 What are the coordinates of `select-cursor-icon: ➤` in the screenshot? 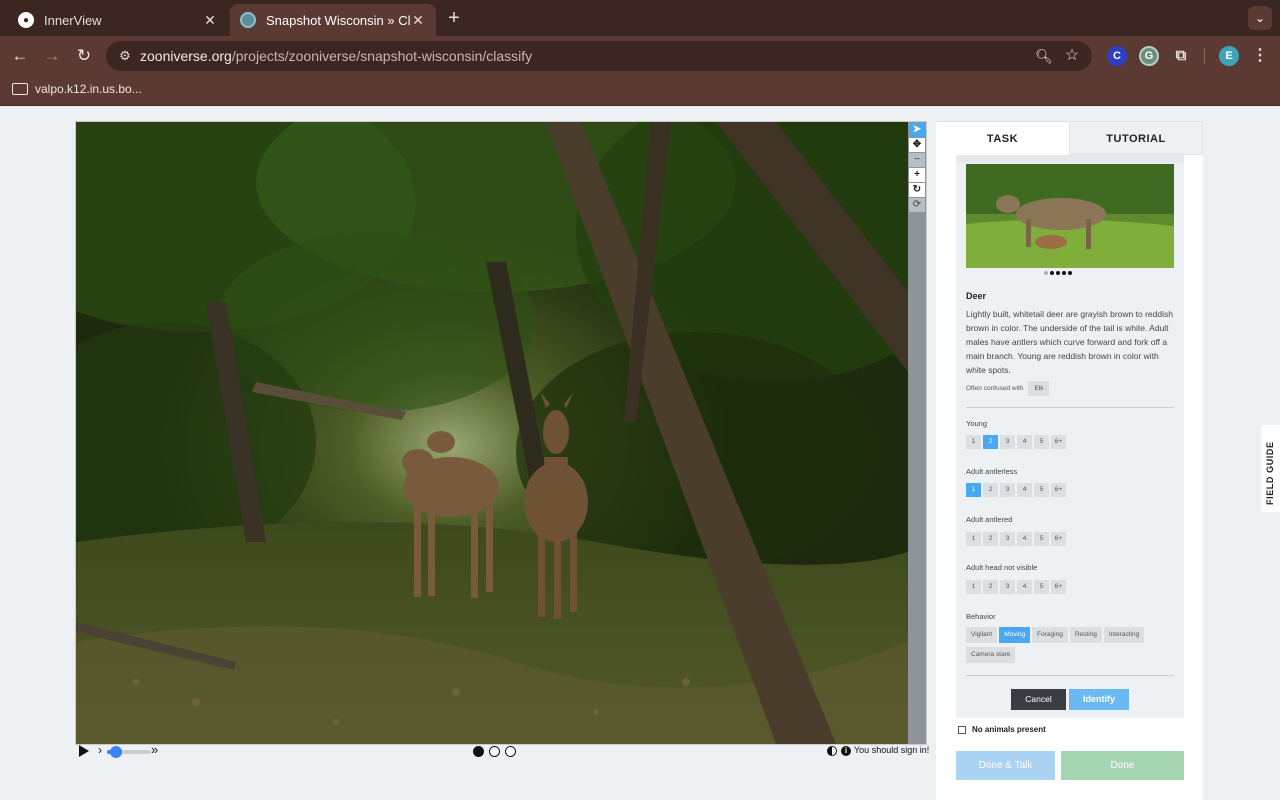 It's located at (917, 130).